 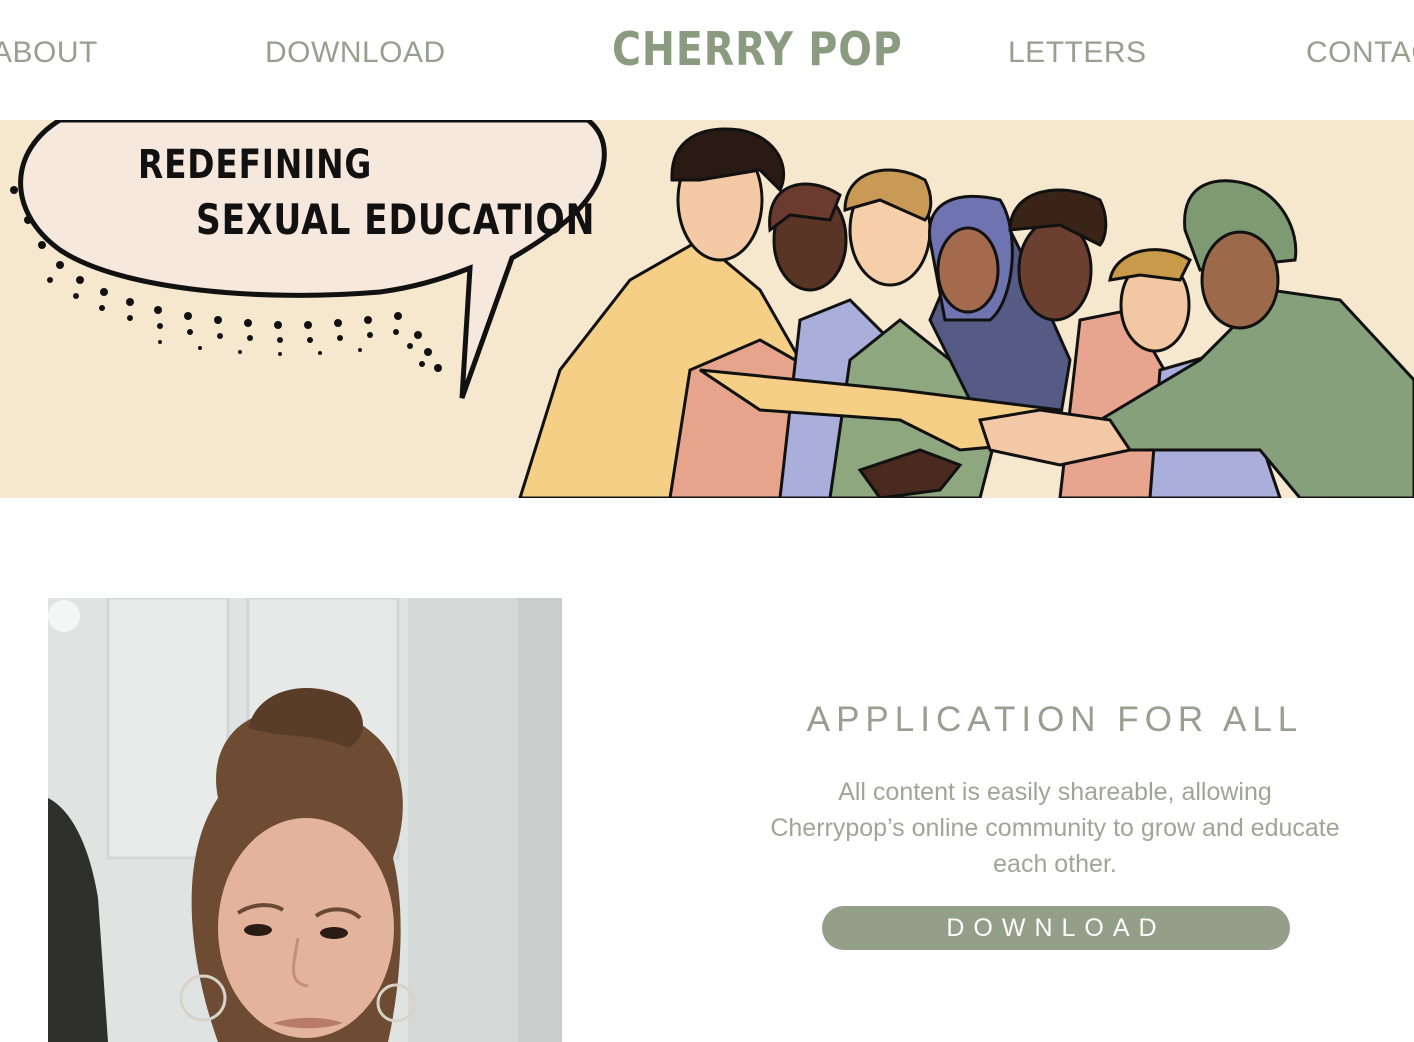 I want to click on download-button: DOWNLOAD, so click(x=1056, y=928).